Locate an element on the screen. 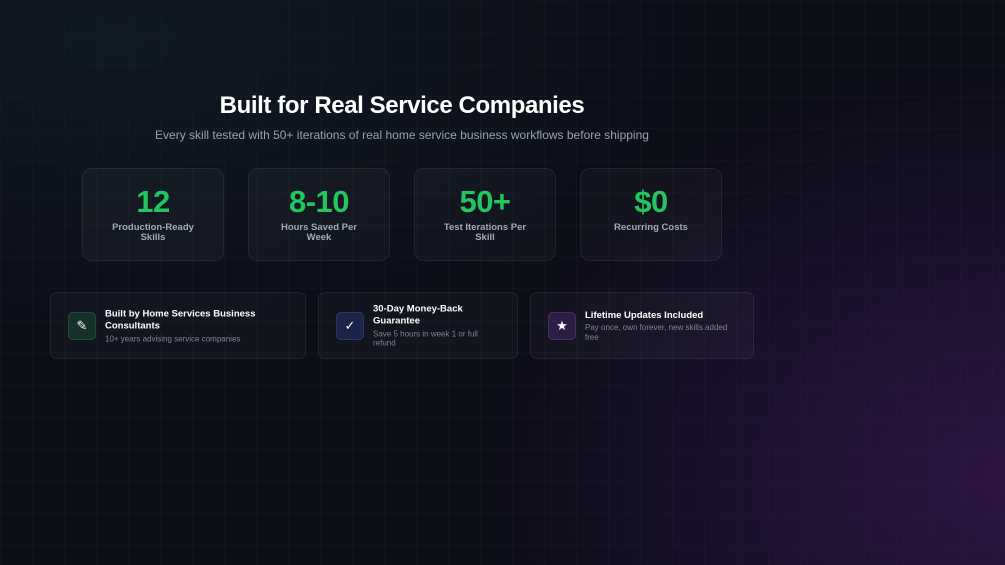 Image resolution: width=1005 pixels, height=565 pixels. stat-value: 12 is located at coordinates (153, 201).